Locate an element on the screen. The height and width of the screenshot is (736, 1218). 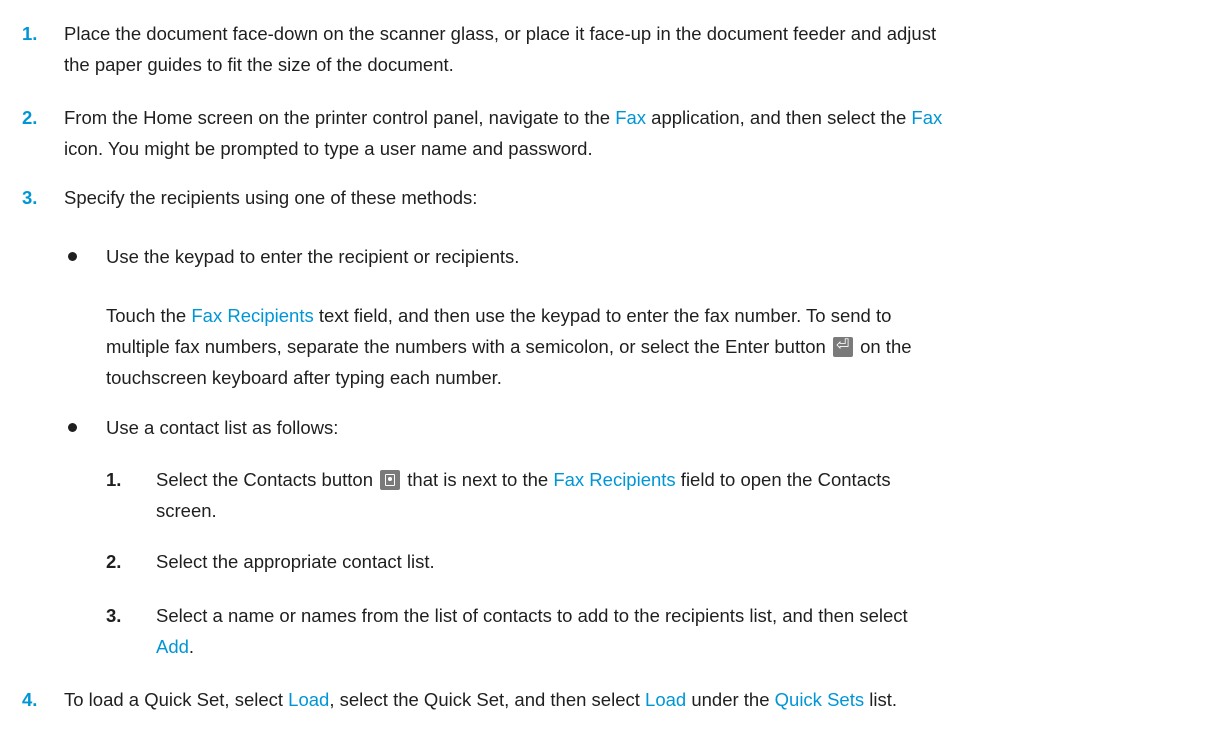
step-number: 1. is located at coordinates (30, 33).